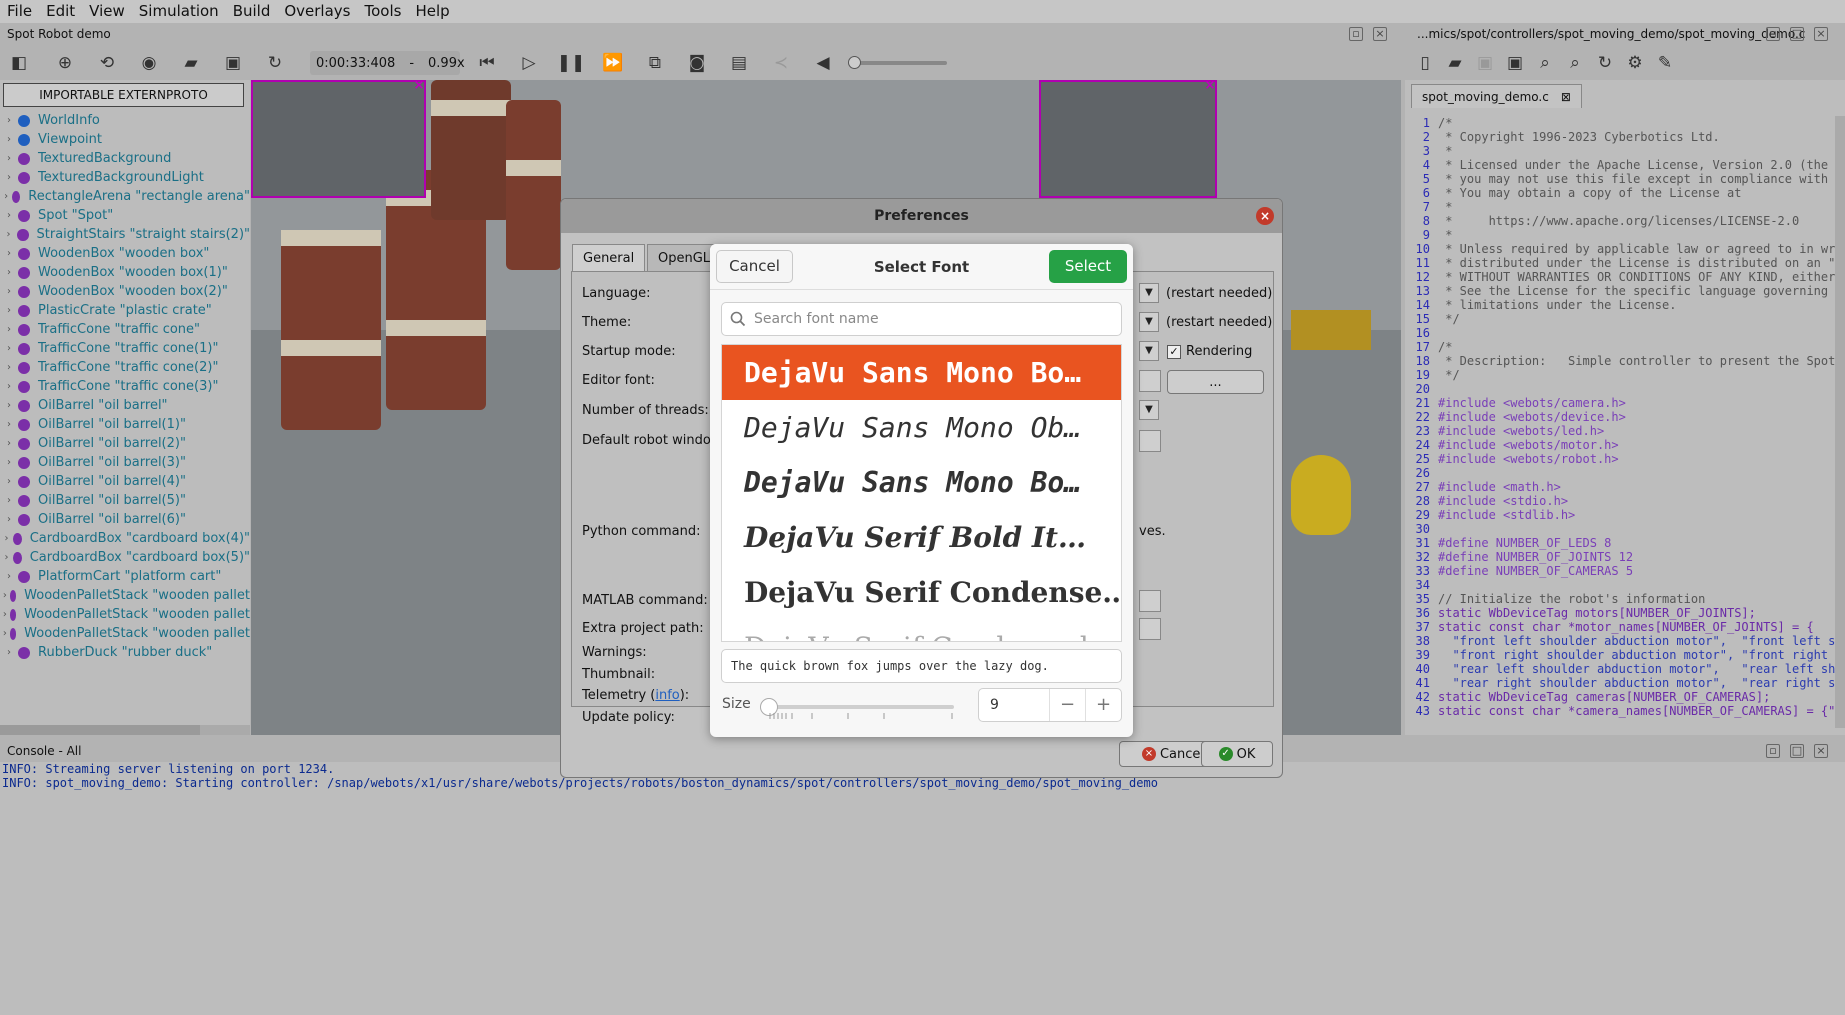 Image resolution: width=1845 pixels, height=1015 pixels. Describe the element at coordinates (994, 705) in the screenshot. I see `size-value: 9` at that location.